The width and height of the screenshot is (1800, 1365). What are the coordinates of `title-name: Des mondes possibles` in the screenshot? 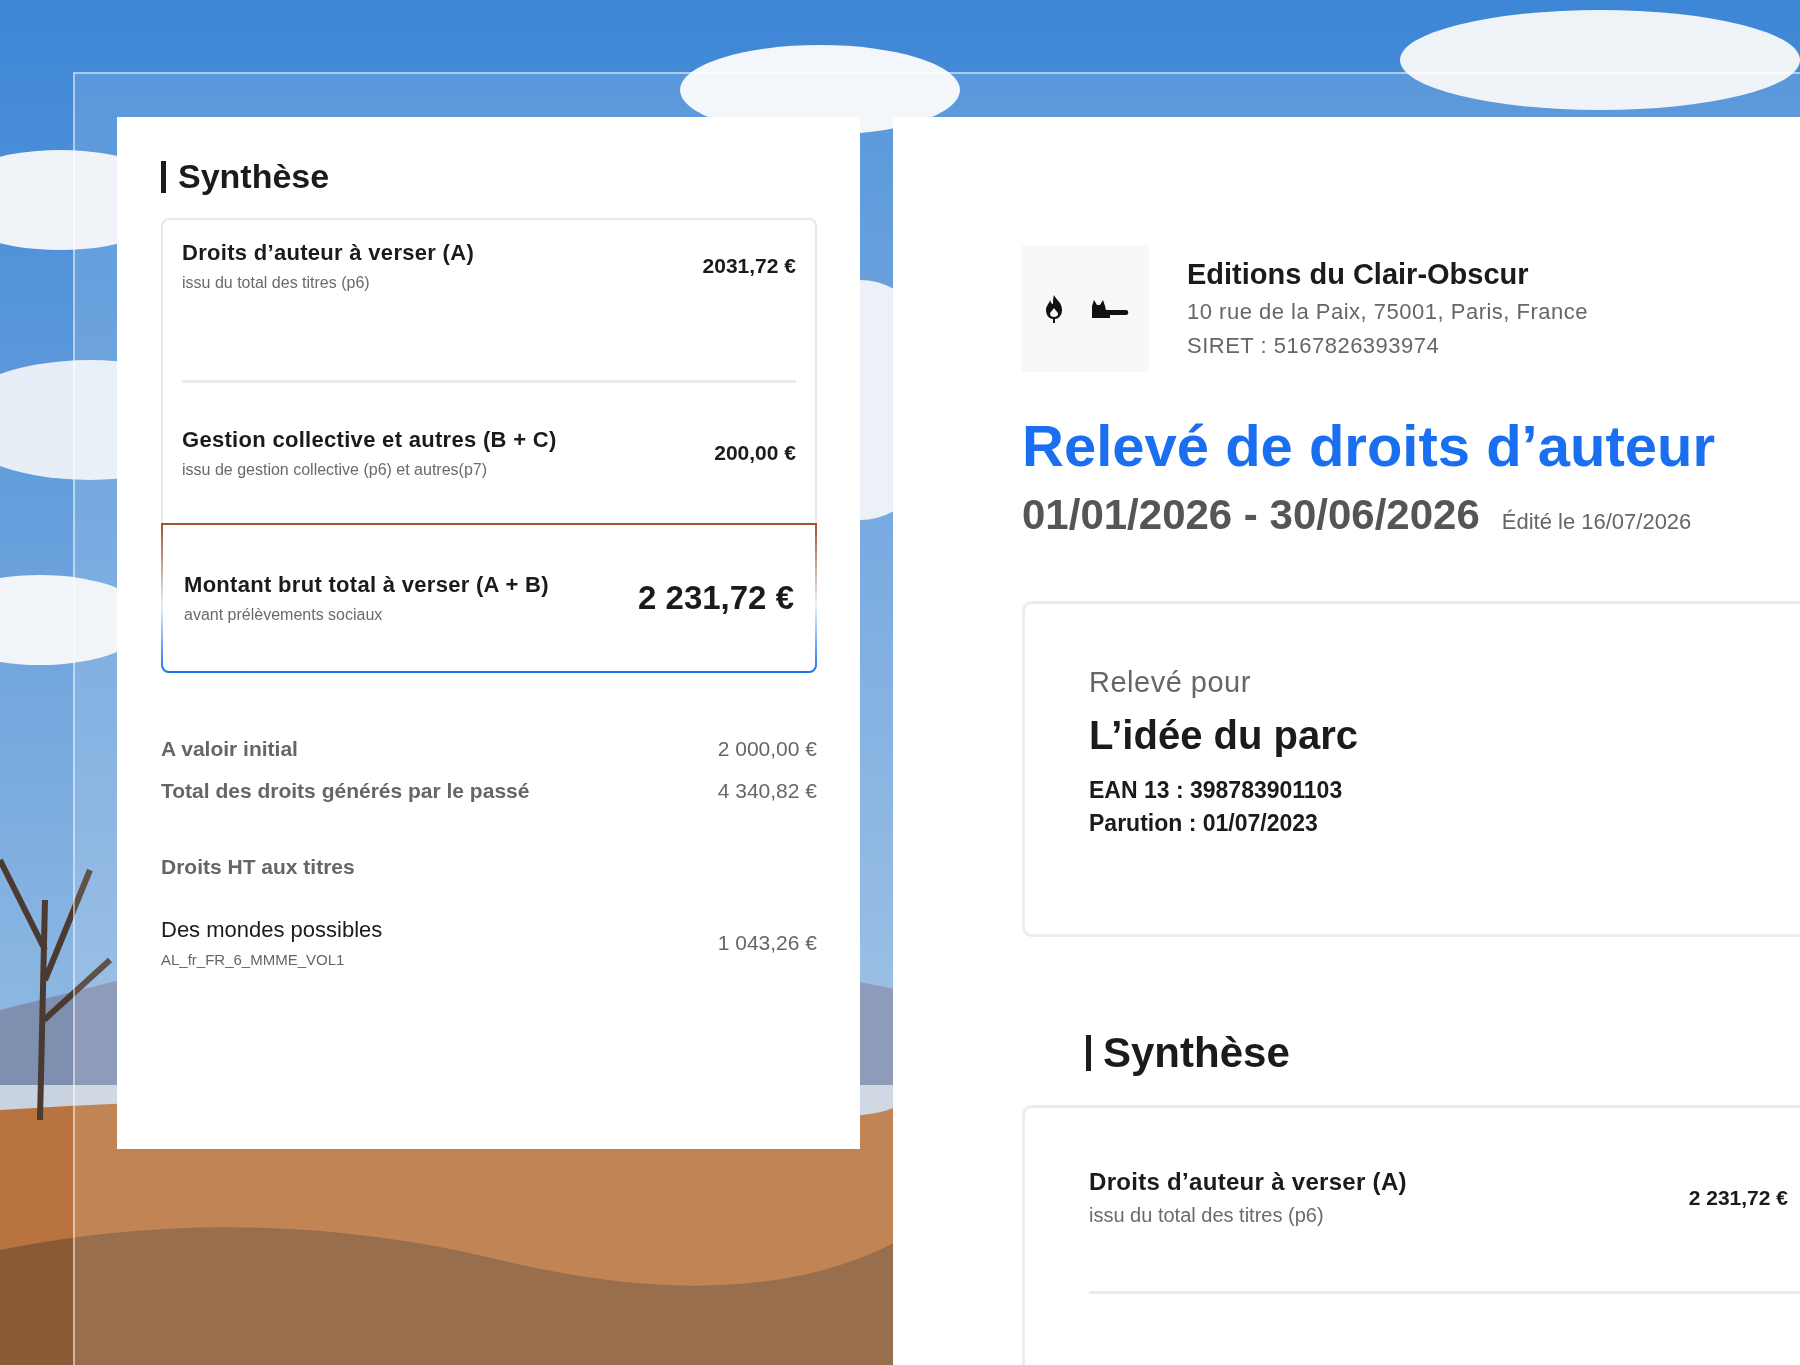 It's located at (272, 930).